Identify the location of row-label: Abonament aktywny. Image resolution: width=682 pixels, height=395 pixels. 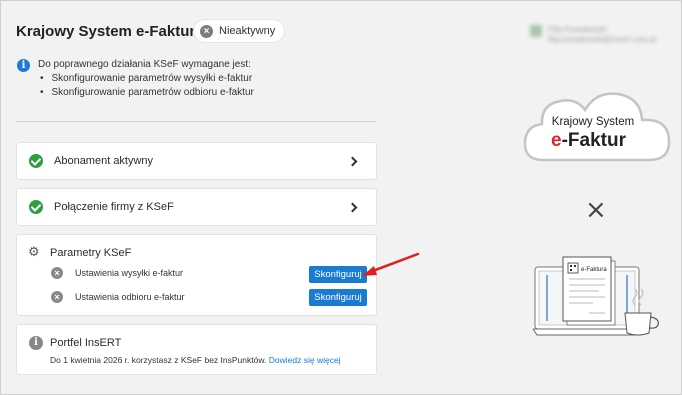
(104, 161).